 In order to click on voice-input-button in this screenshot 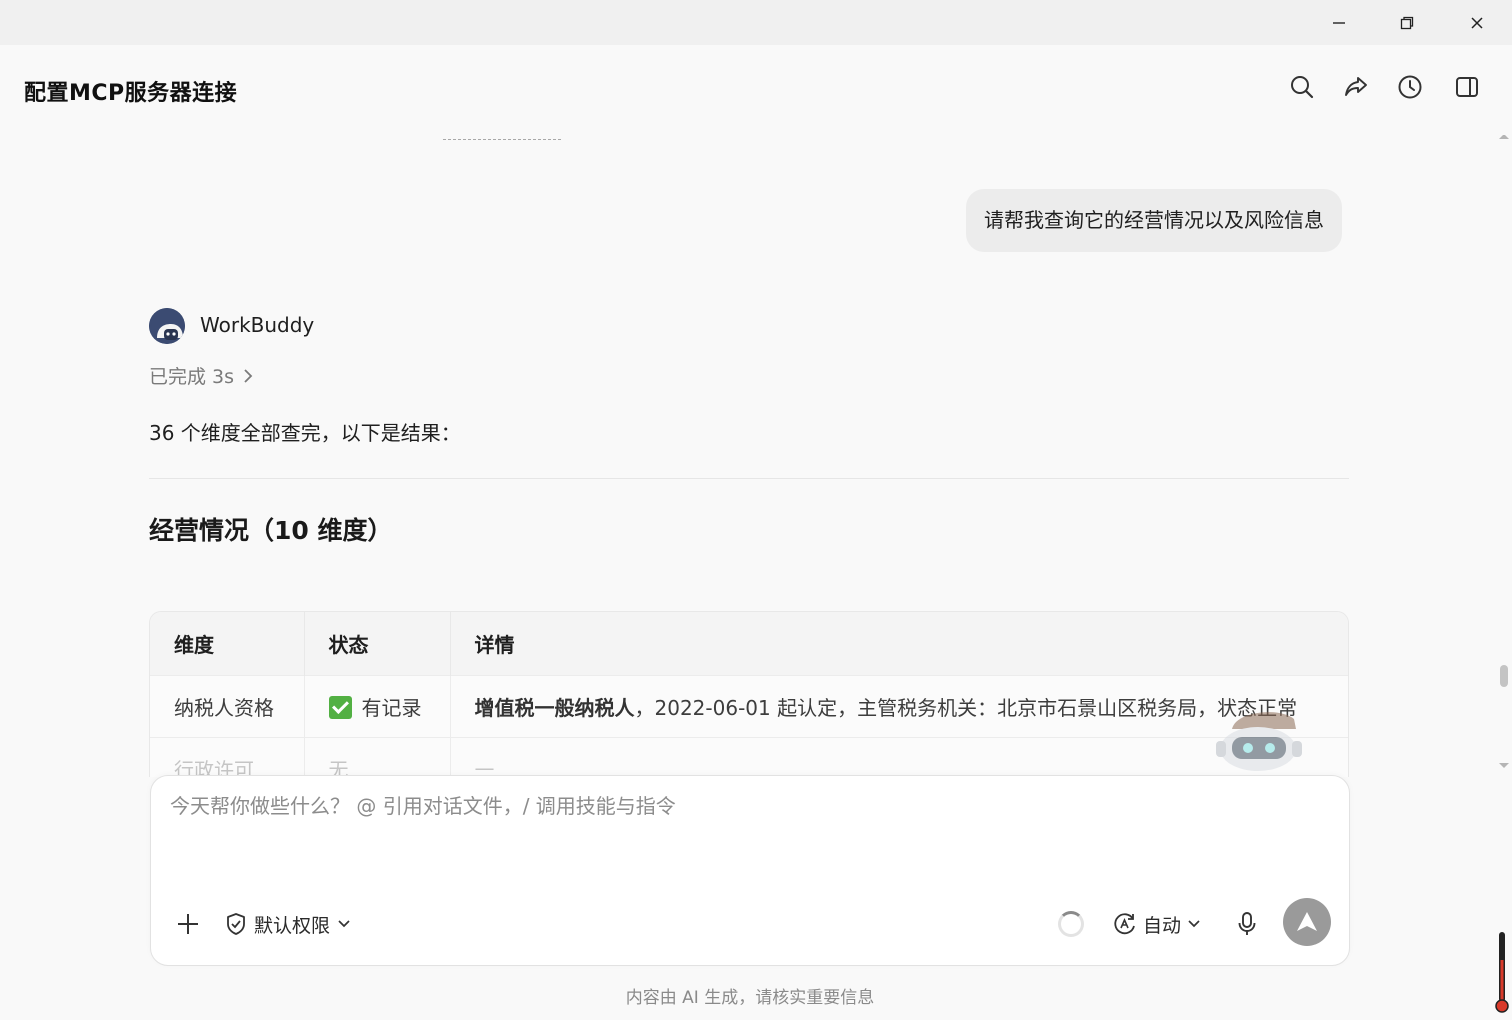, I will do `click(1247, 924)`.